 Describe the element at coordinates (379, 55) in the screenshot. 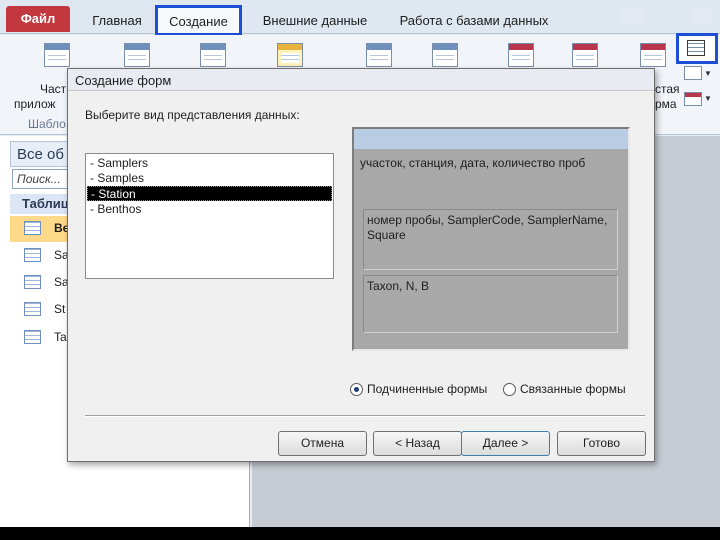

I see `query-wizard-icon` at that location.